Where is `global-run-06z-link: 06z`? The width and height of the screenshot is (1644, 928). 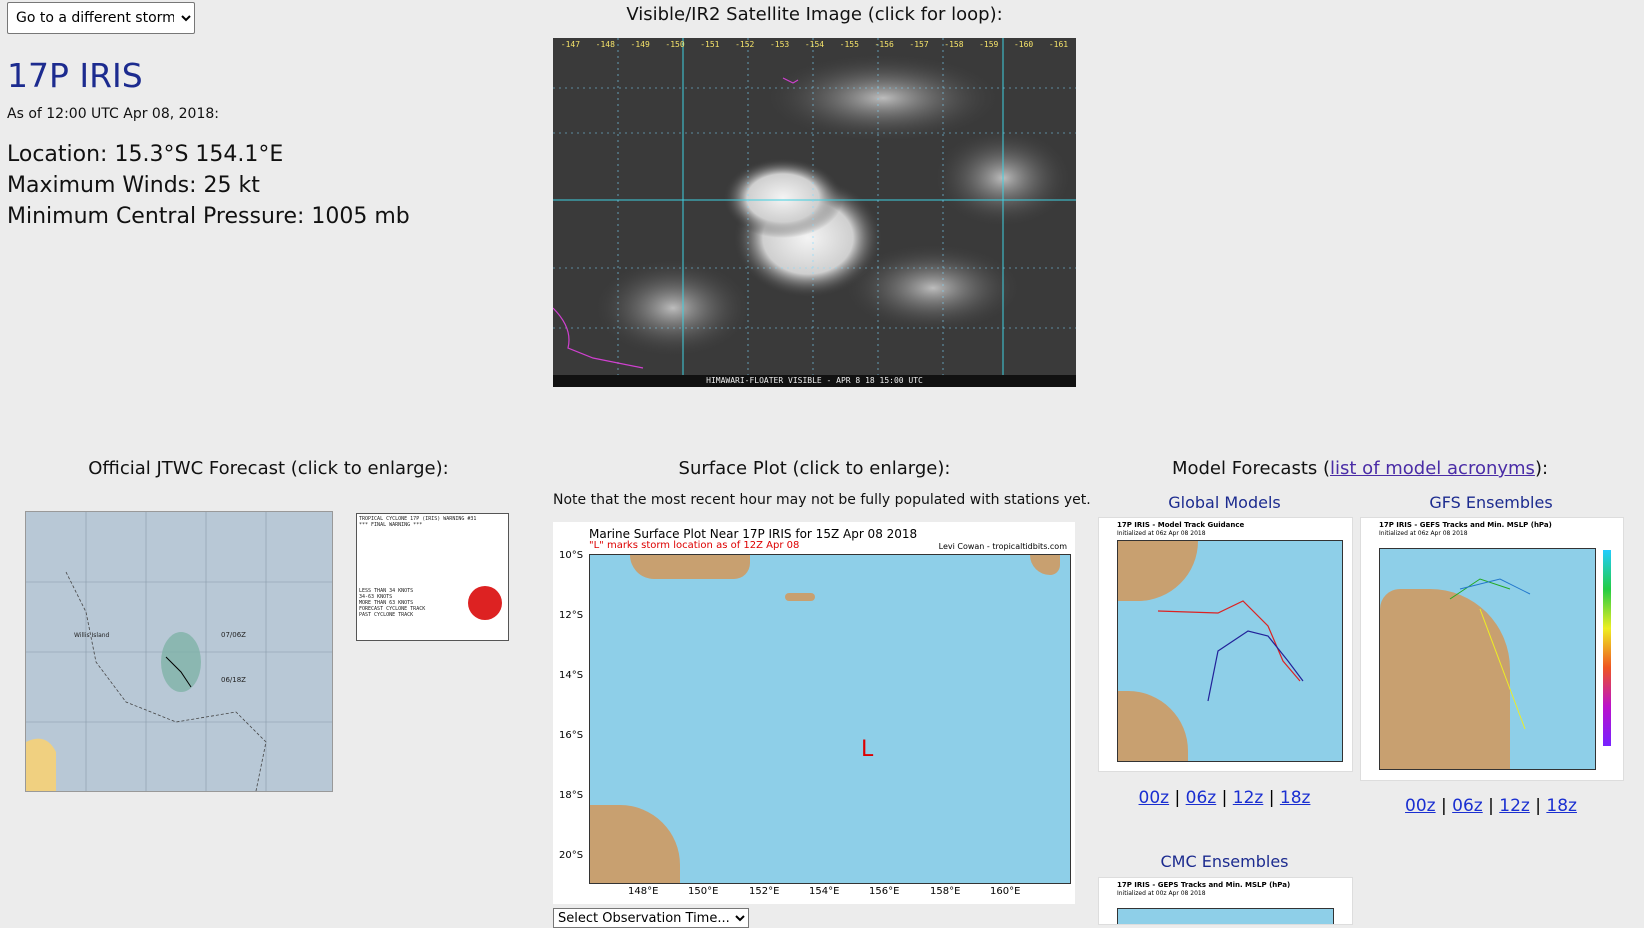
global-run-06z-link: 06z is located at coordinates (1201, 798).